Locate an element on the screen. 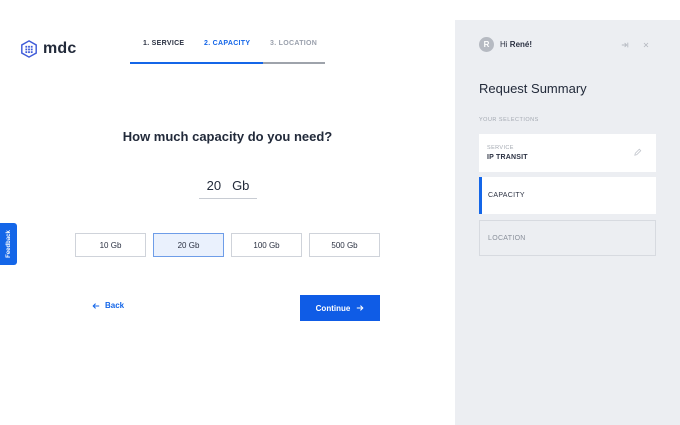 This screenshot has height=425, width=680. arrow-right-icon is located at coordinates (360, 308).